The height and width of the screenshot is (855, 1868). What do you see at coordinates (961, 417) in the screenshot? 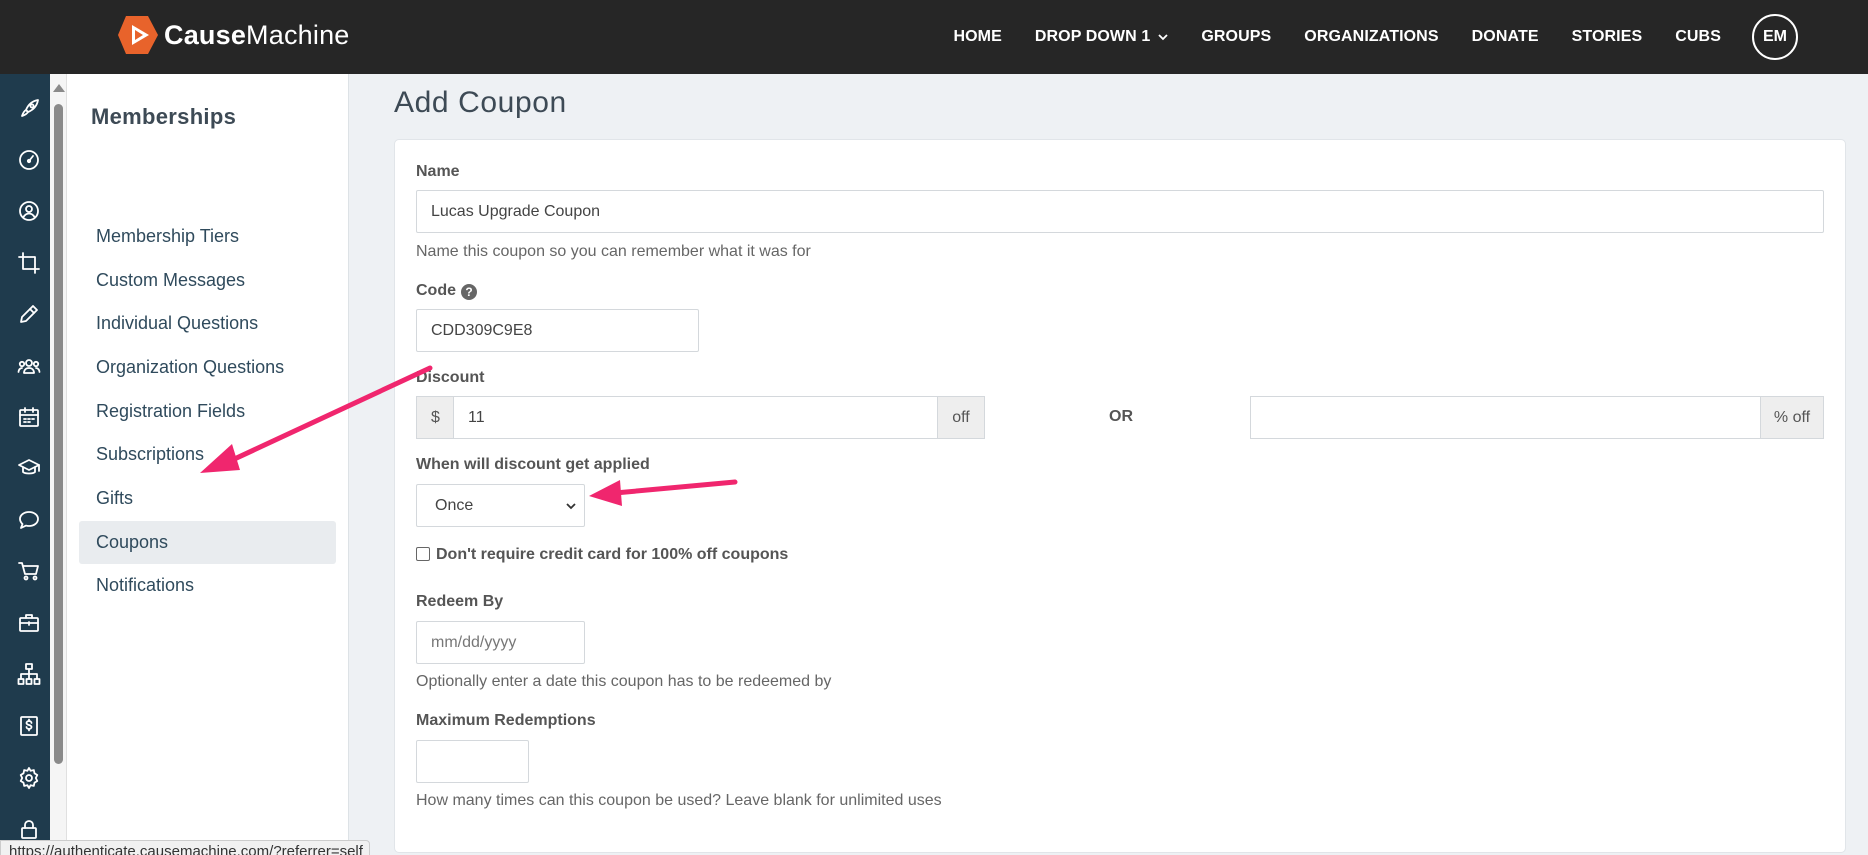
I see `amount-off-suffix: off` at bounding box center [961, 417].